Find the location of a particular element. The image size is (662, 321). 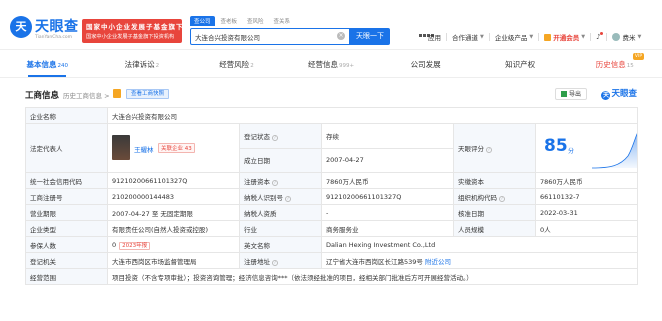

view-snapshot-button: 查看工商快照 is located at coordinates (148, 94).